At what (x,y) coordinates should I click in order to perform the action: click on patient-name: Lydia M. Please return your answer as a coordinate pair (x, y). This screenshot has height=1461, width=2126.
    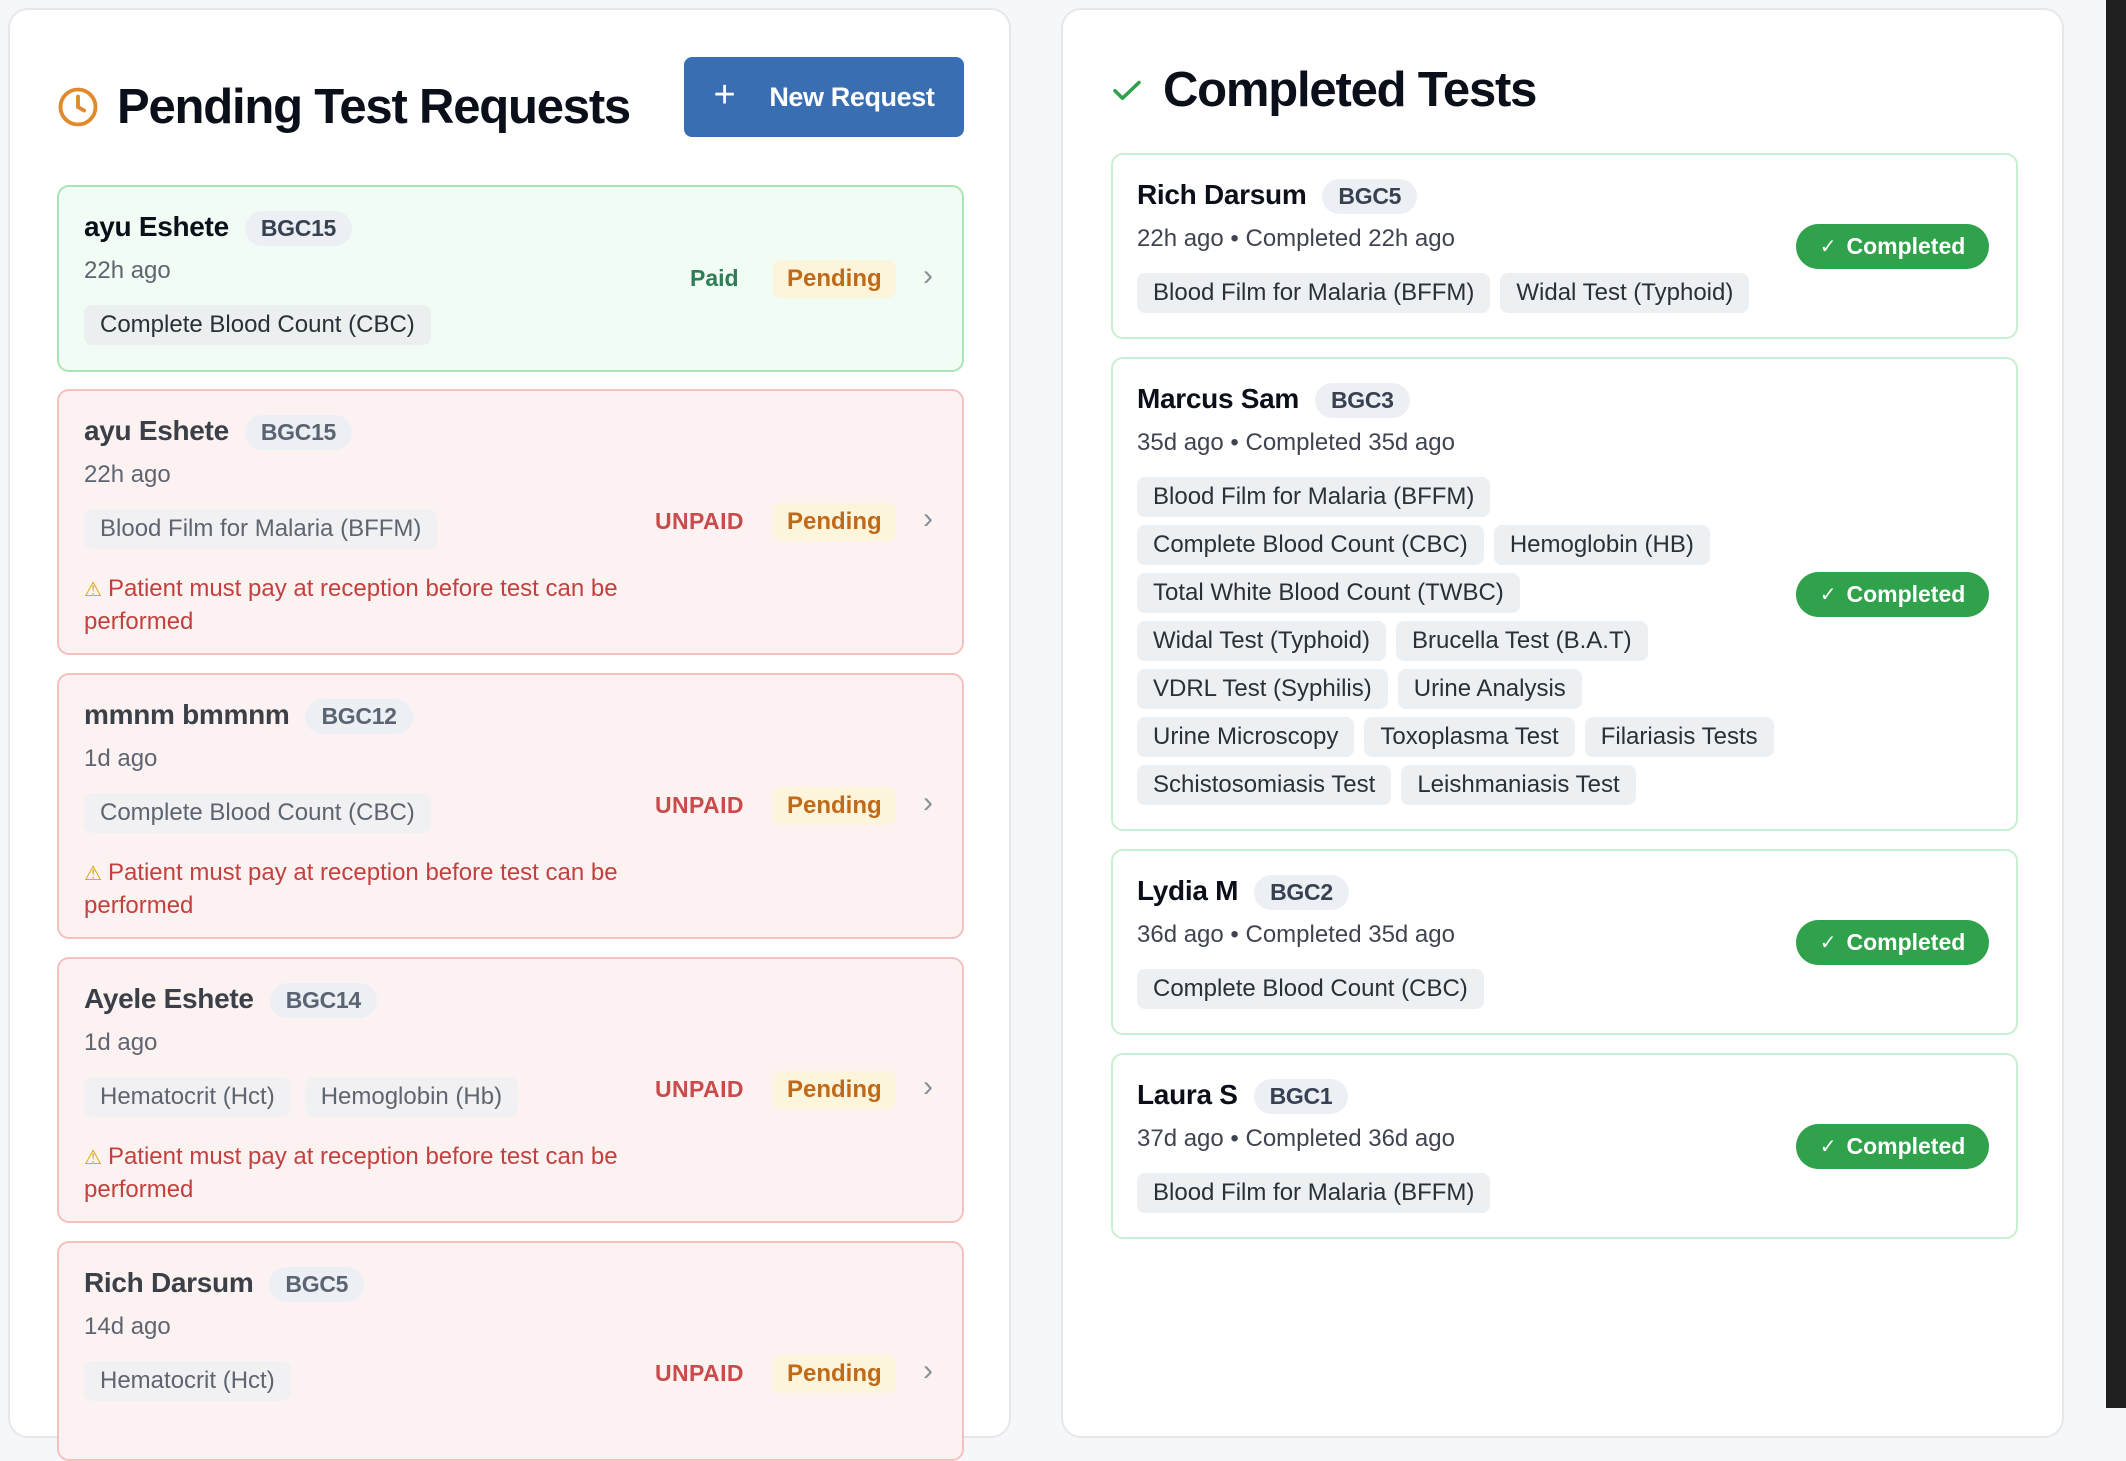
    Looking at the image, I should click on (1188, 890).